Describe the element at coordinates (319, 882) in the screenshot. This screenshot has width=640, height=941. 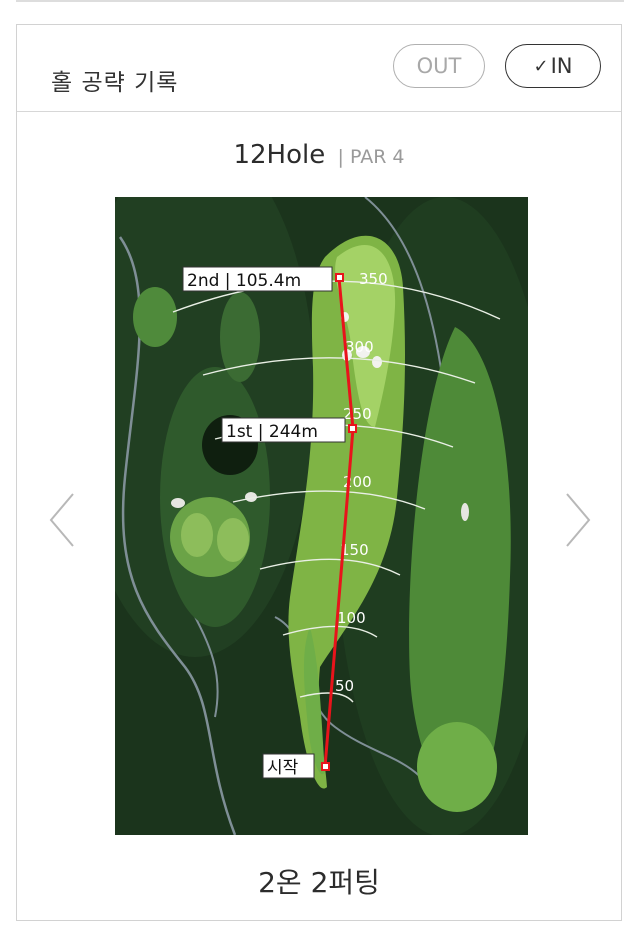
I see `round-result: 2온 2퍼팅` at that location.